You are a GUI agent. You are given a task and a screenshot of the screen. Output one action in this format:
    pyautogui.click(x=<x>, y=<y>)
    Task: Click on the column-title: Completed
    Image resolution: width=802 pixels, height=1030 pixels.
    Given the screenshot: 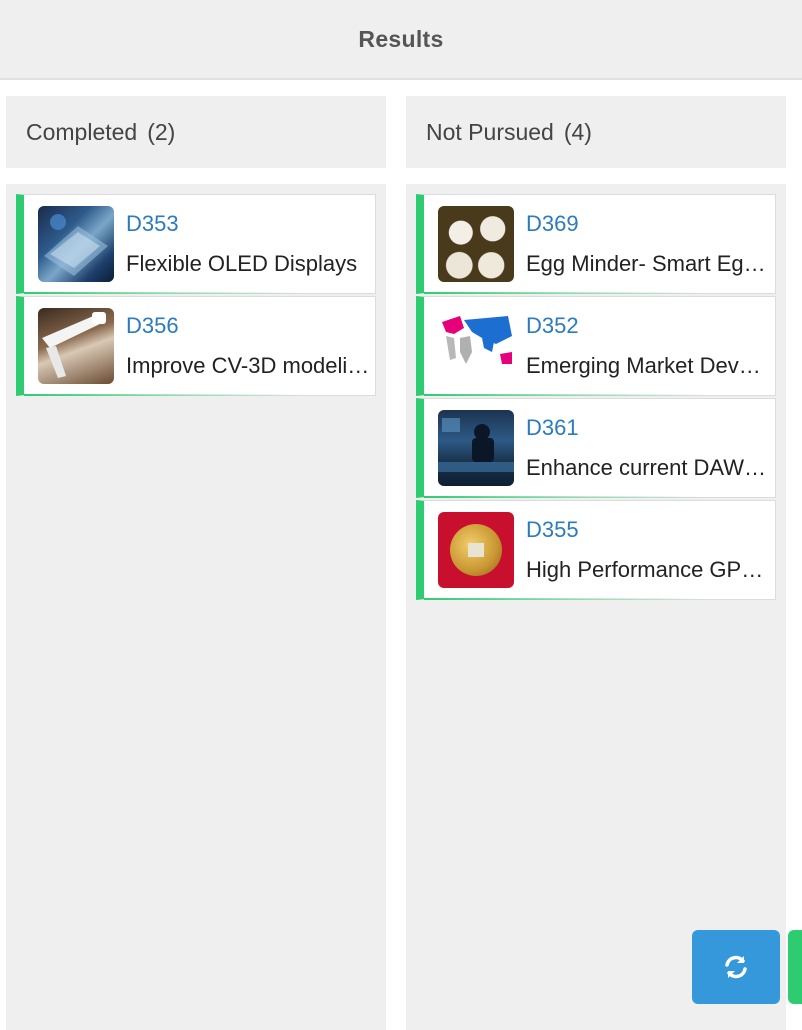 What is the action you would take?
    pyautogui.click(x=82, y=131)
    